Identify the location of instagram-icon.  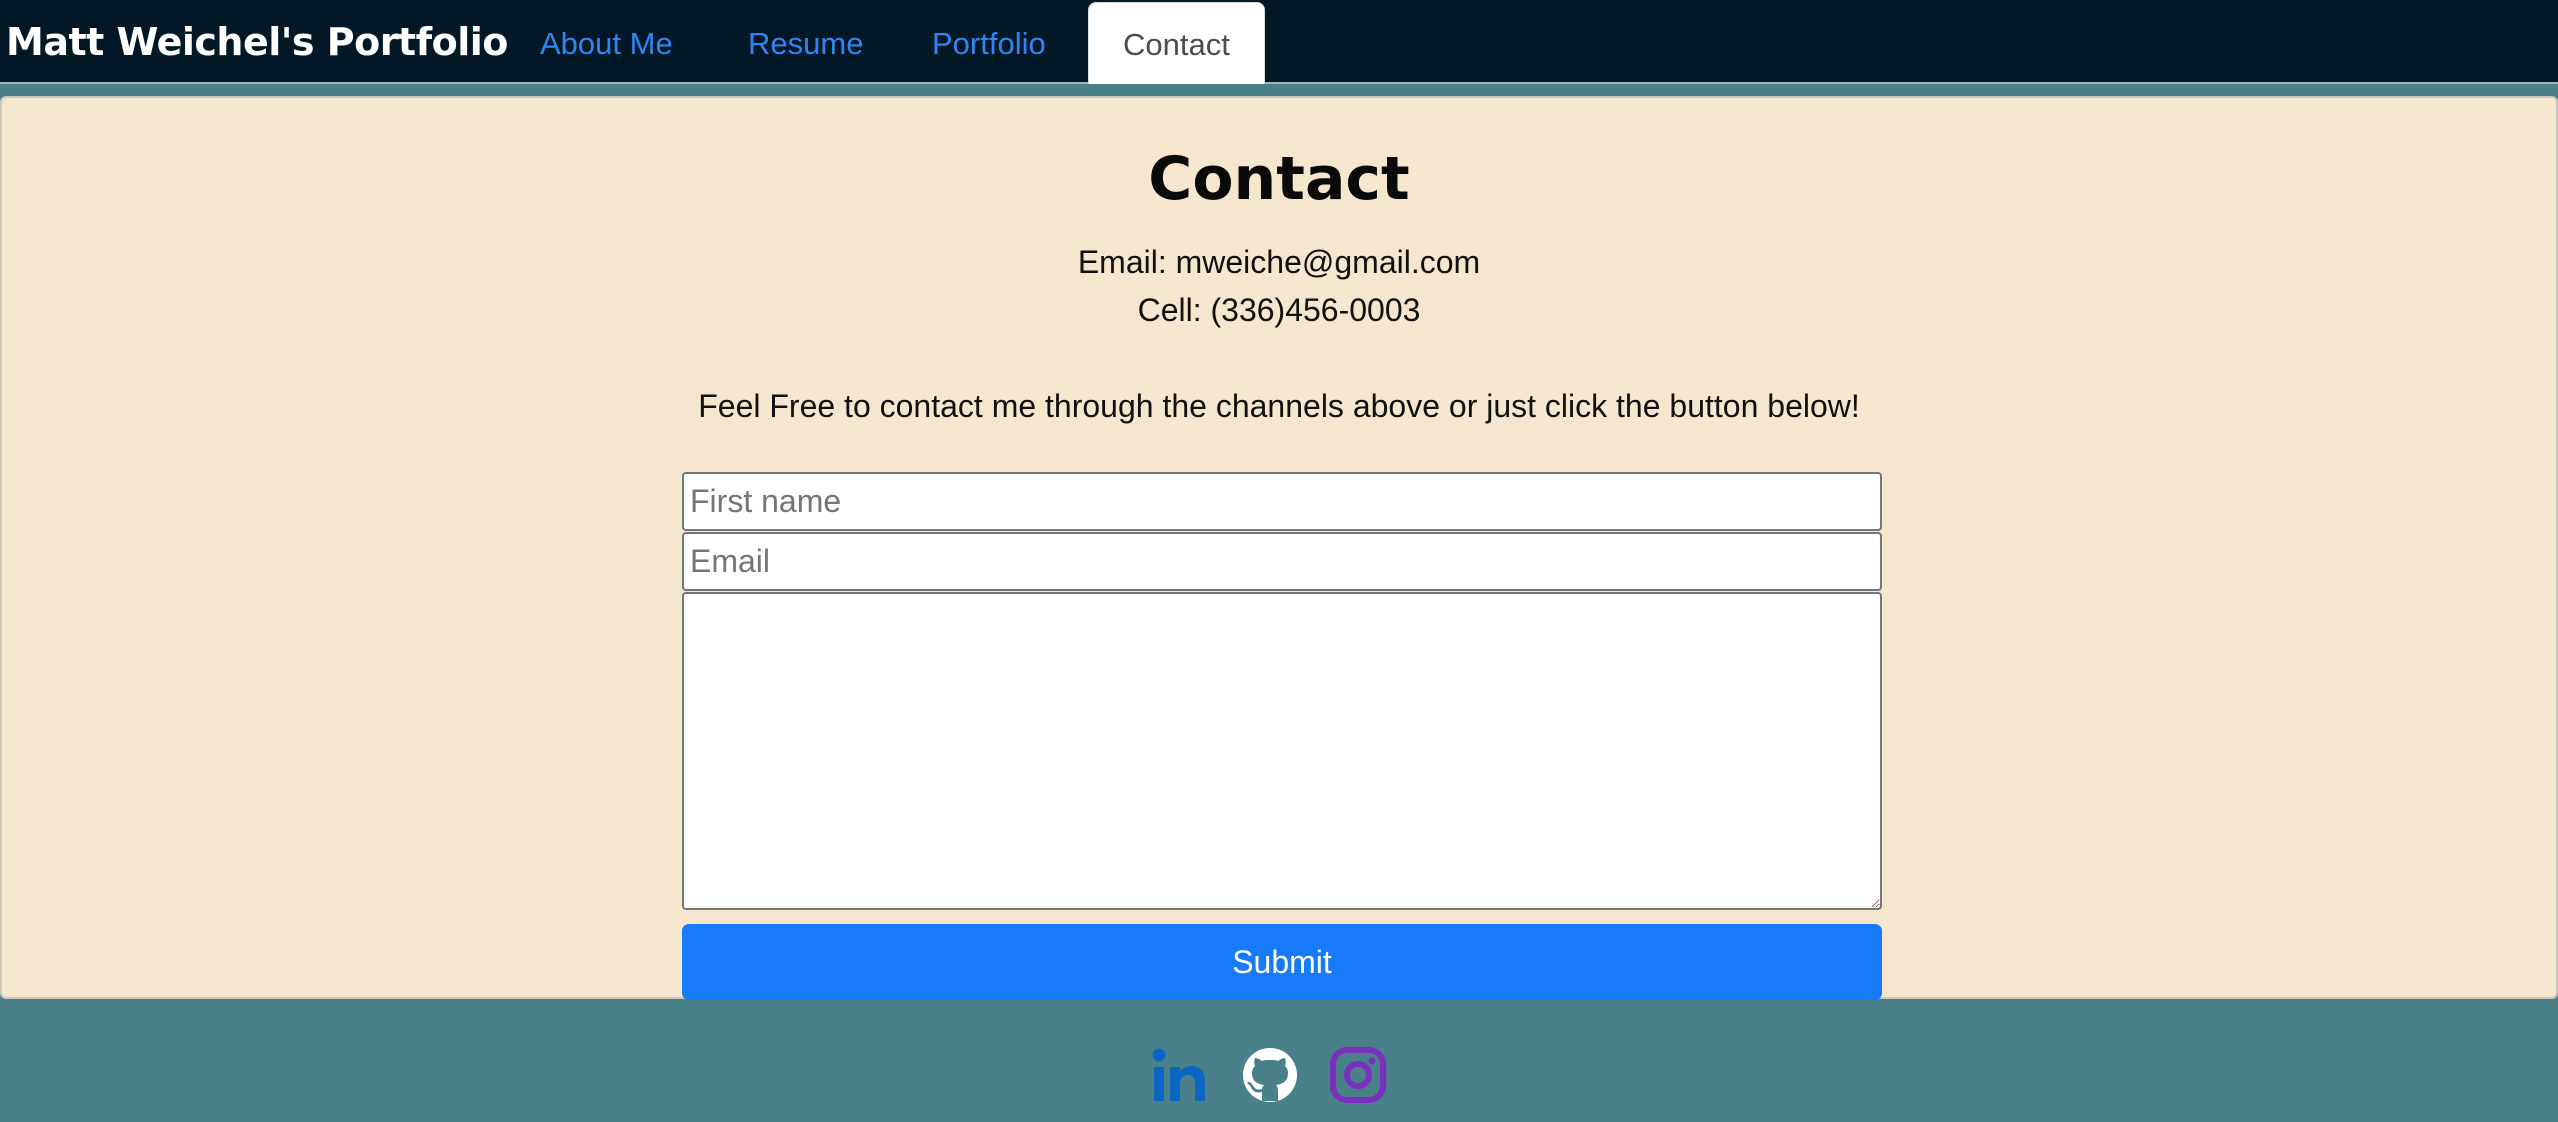
(1358, 1075).